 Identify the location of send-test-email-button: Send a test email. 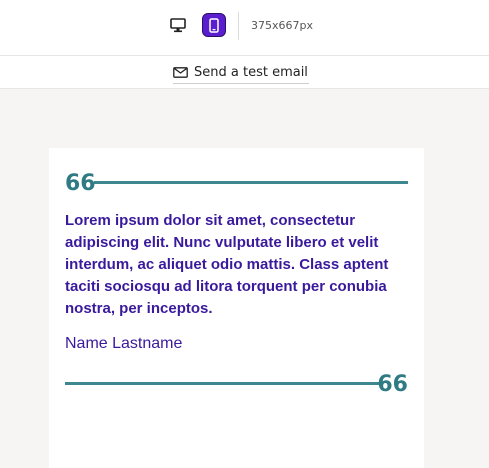
(241, 73).